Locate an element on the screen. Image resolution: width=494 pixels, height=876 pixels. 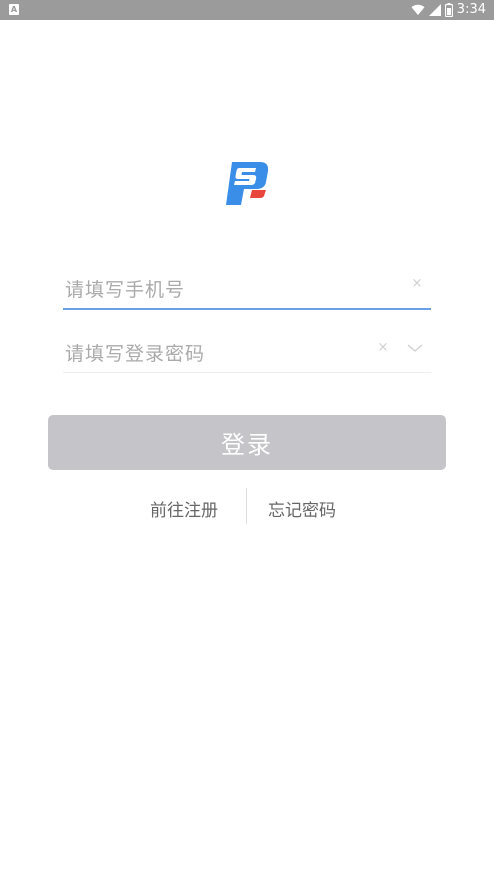
notification-icon: A is located at coordinates (14, 9).